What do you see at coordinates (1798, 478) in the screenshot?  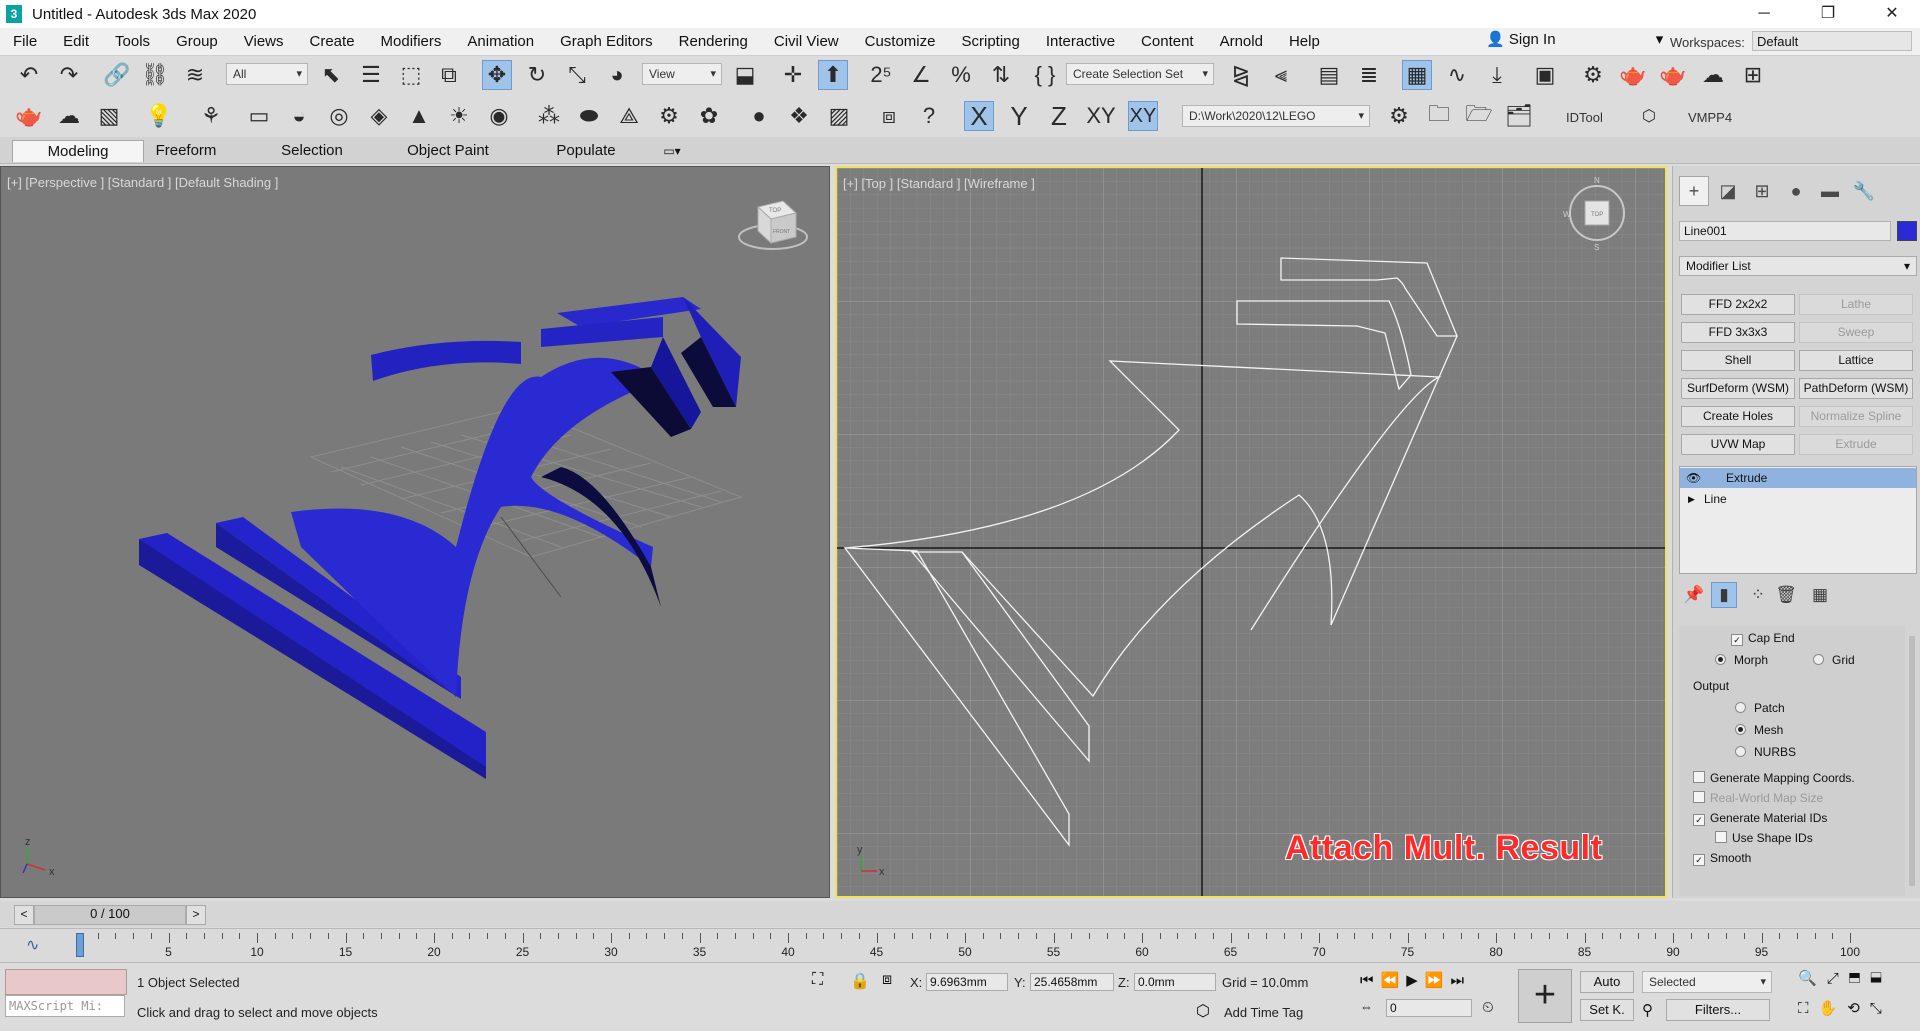 I see `stack-item-extrude: 👁 Extrude` at bounding box center [1798, 478].